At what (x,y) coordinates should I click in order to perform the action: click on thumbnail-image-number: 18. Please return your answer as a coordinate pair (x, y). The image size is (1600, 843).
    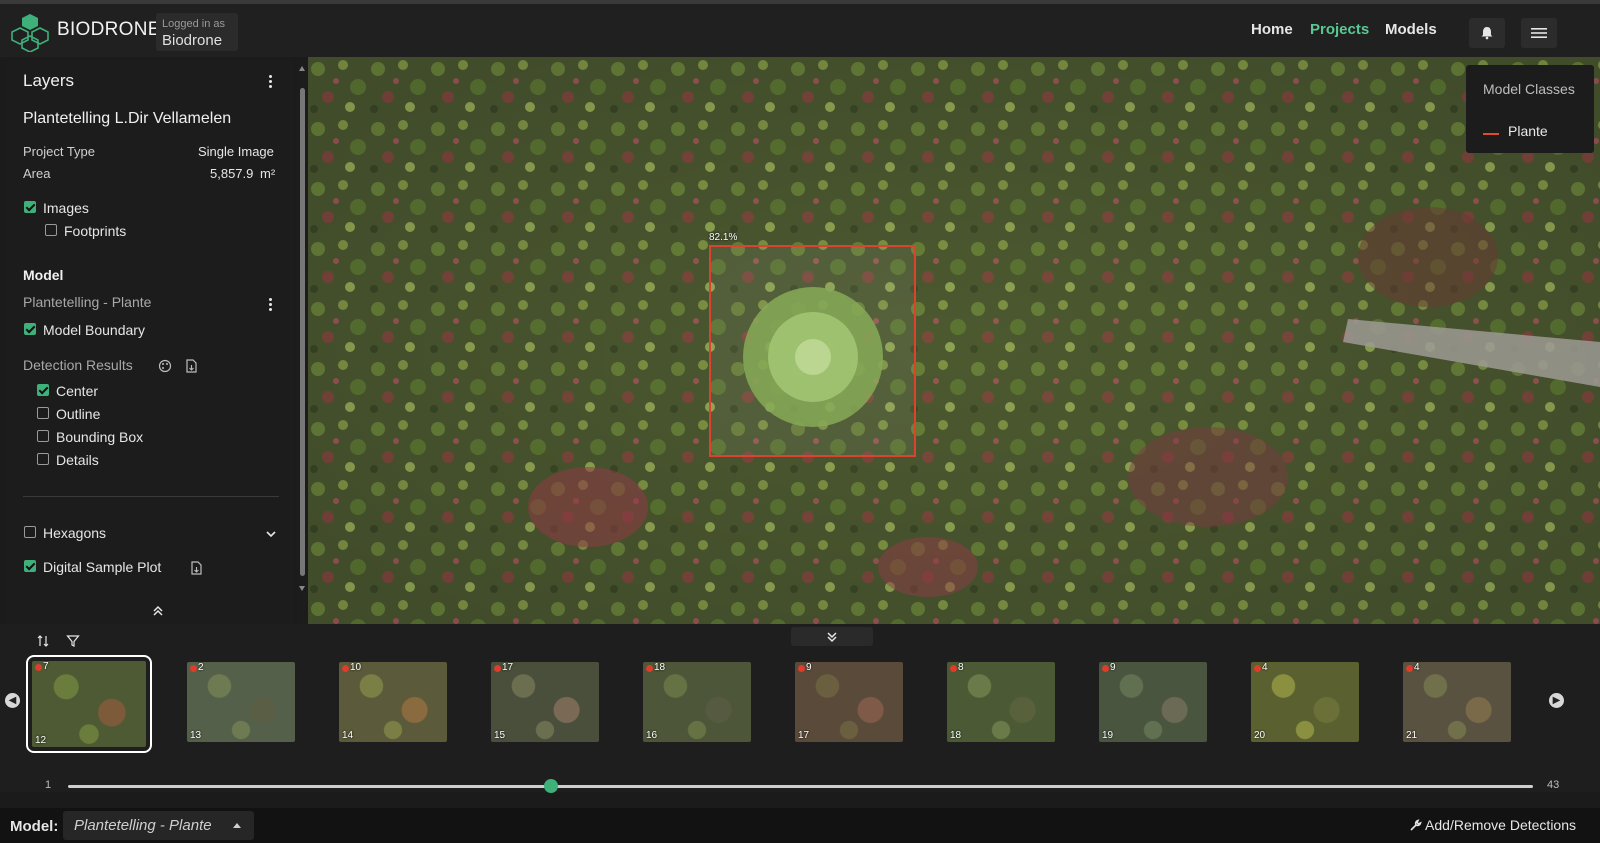
    Looking at the image, I should click on (956, 735).